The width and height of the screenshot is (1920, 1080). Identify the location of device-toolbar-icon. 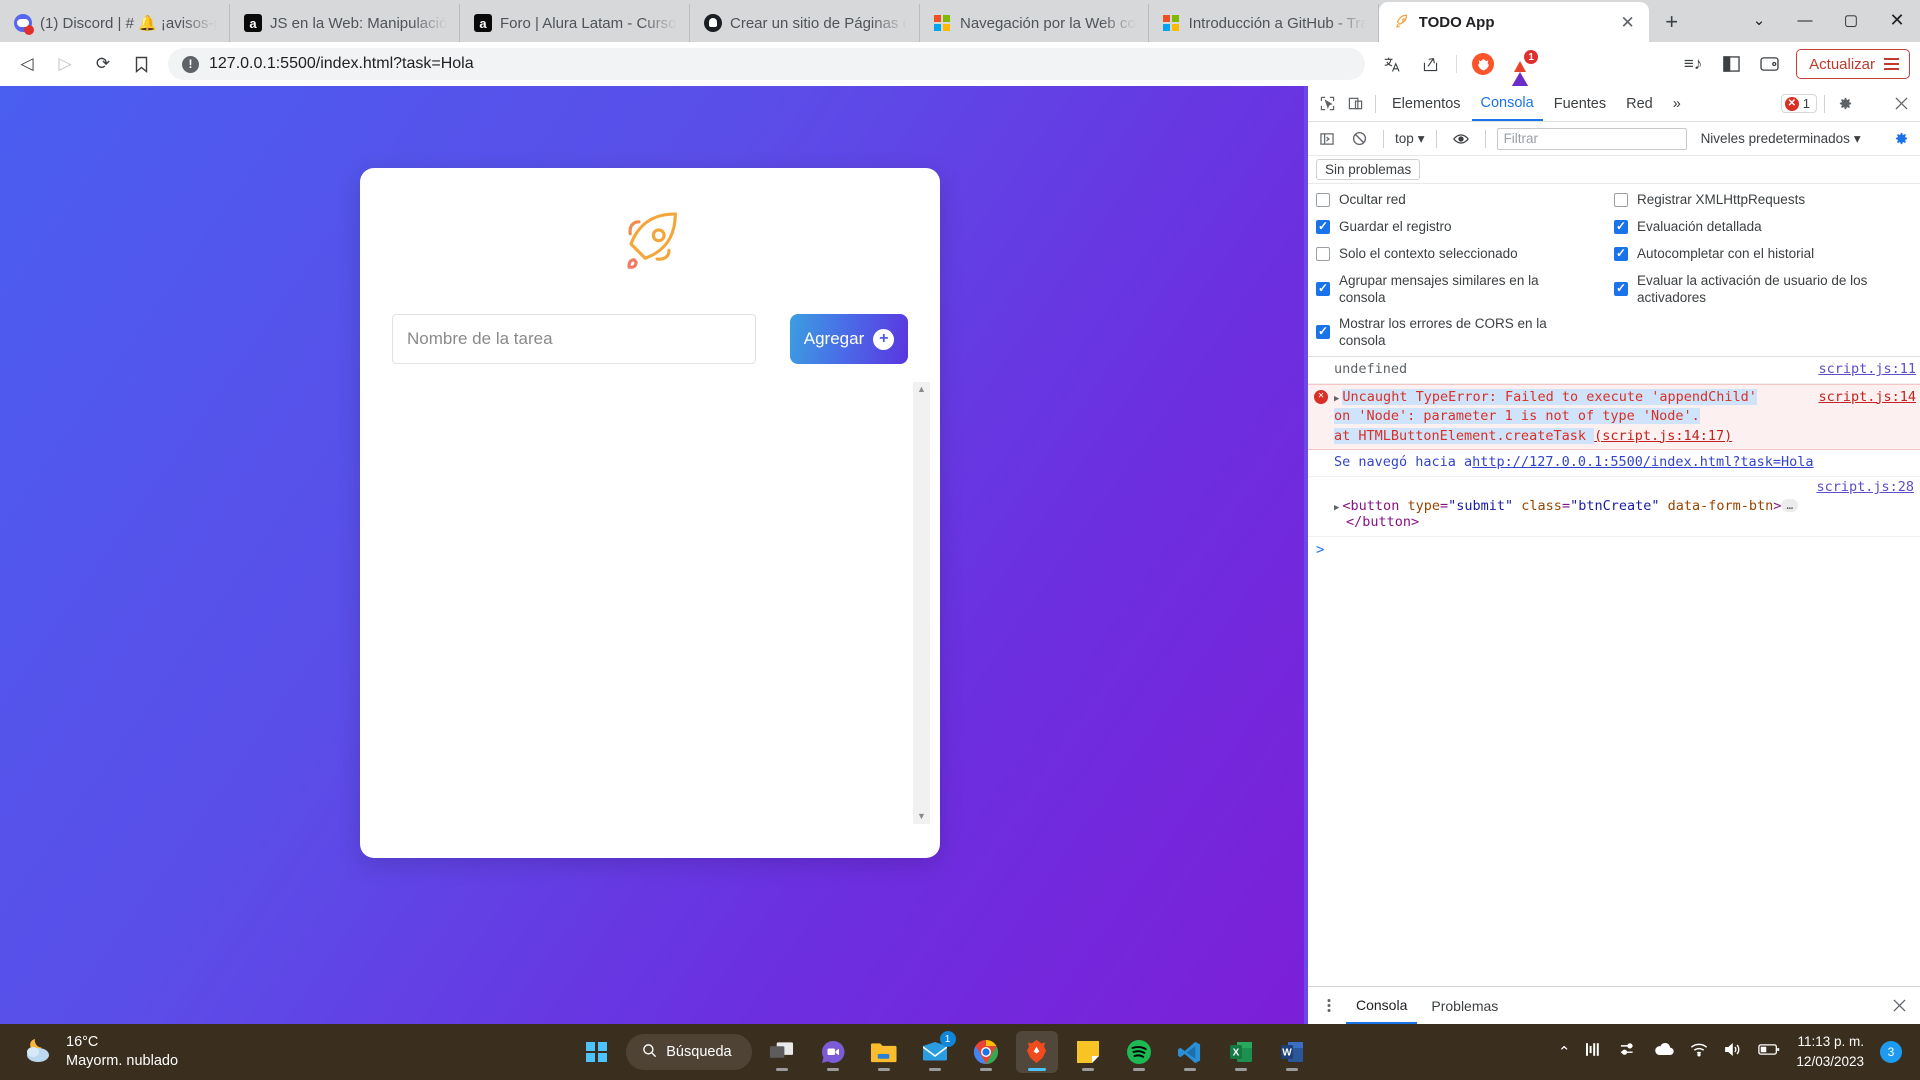
(1355, 104).